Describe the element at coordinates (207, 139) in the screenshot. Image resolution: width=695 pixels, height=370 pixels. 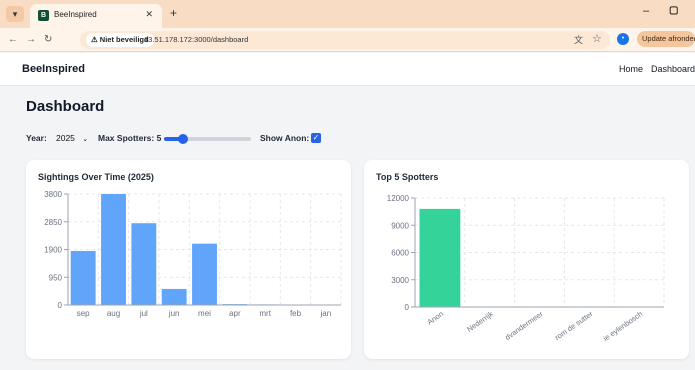
I see `max-spotters-slider` at that location.